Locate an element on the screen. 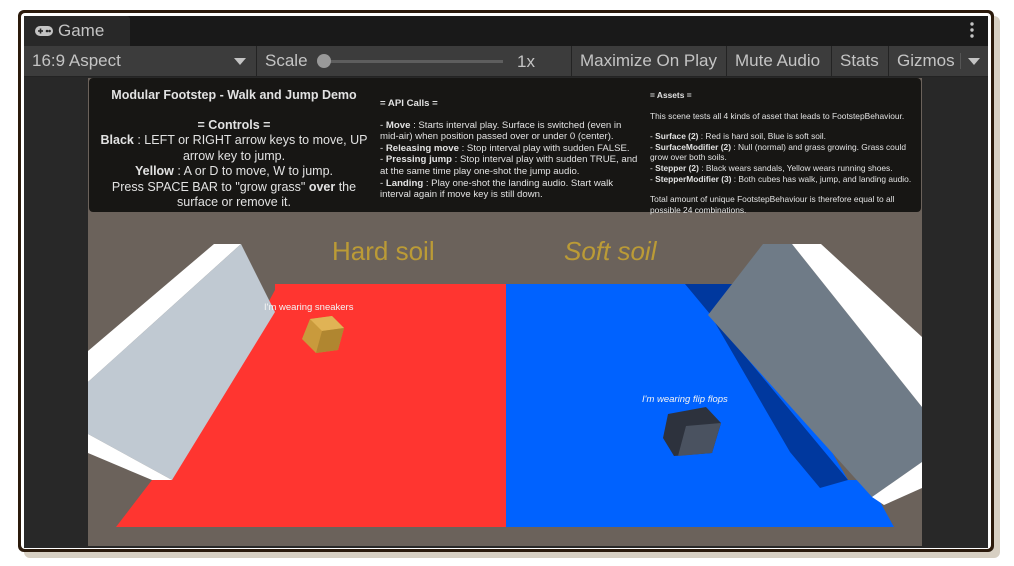 The height and width of the screenshot is (566, 1014). maximize-on-play-label: Maximize On Play is located at coordinates (648, 60).